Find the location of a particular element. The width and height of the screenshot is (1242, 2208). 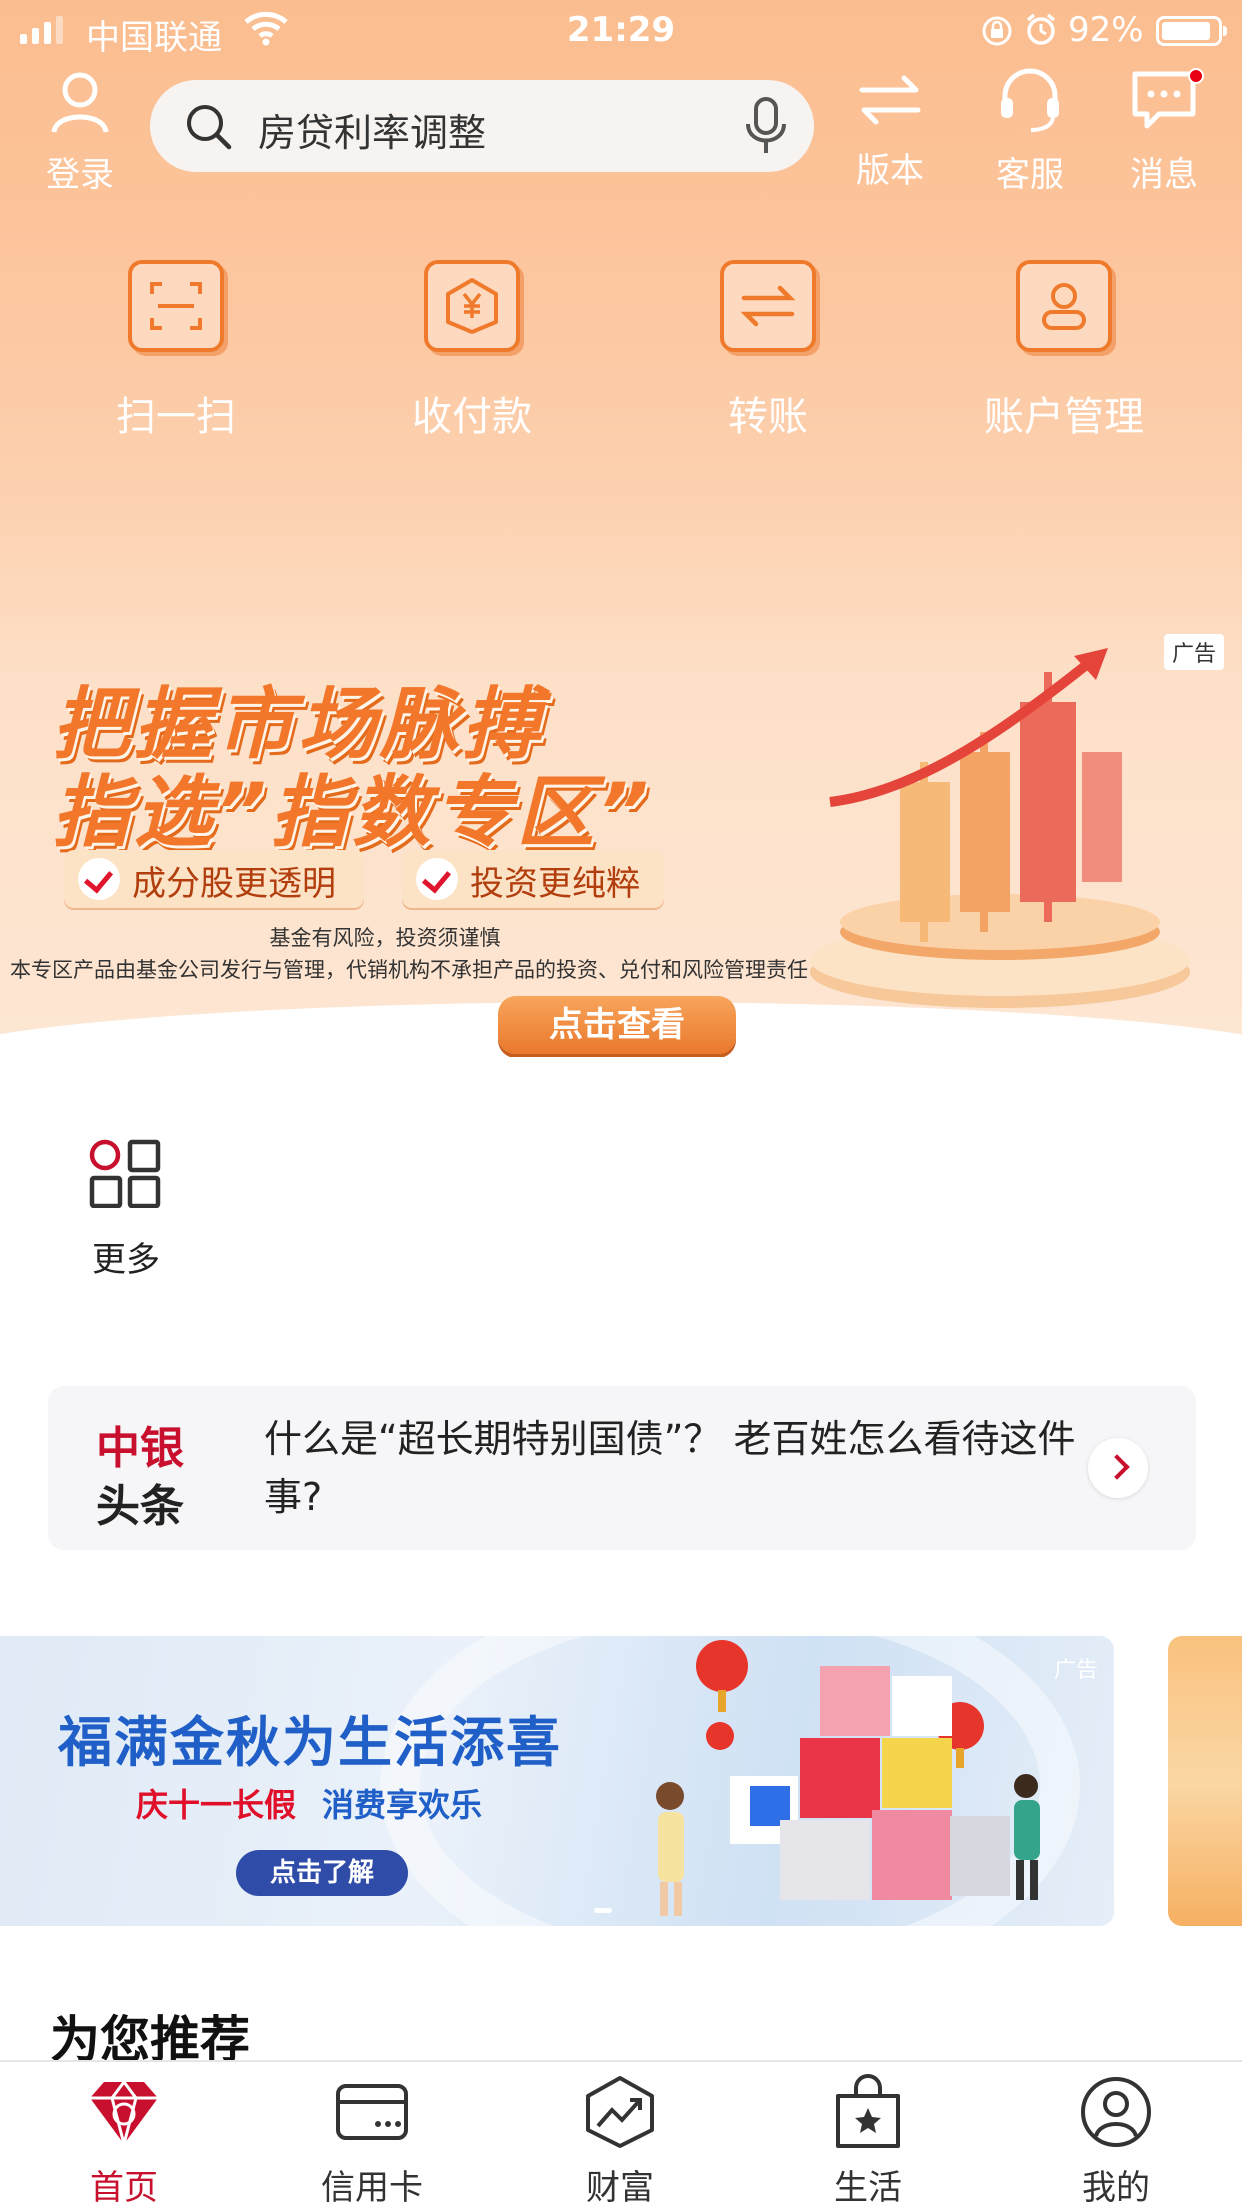

user-profile-icon is located at coordinates (1116, 2112).